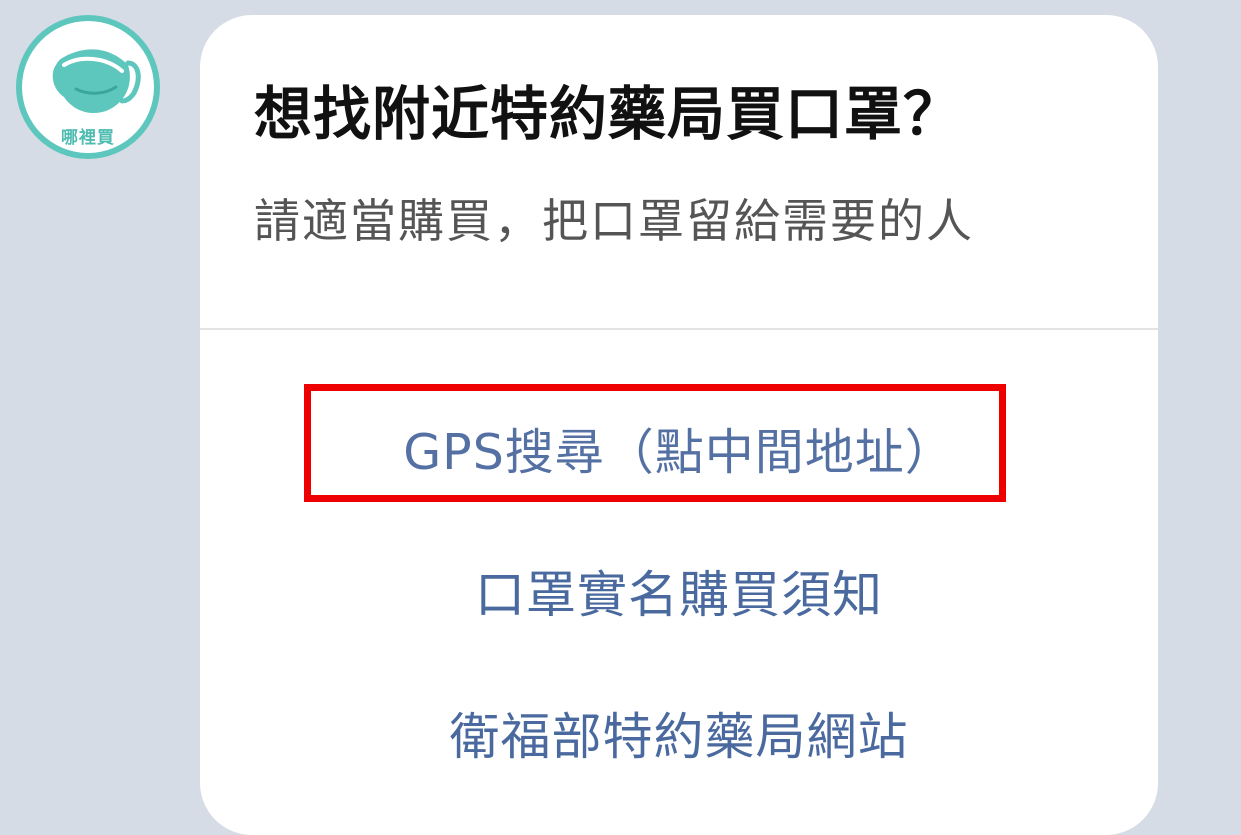  Describe the element at coordinates (679, 329) in the screenshot. I see `divider` at that location.